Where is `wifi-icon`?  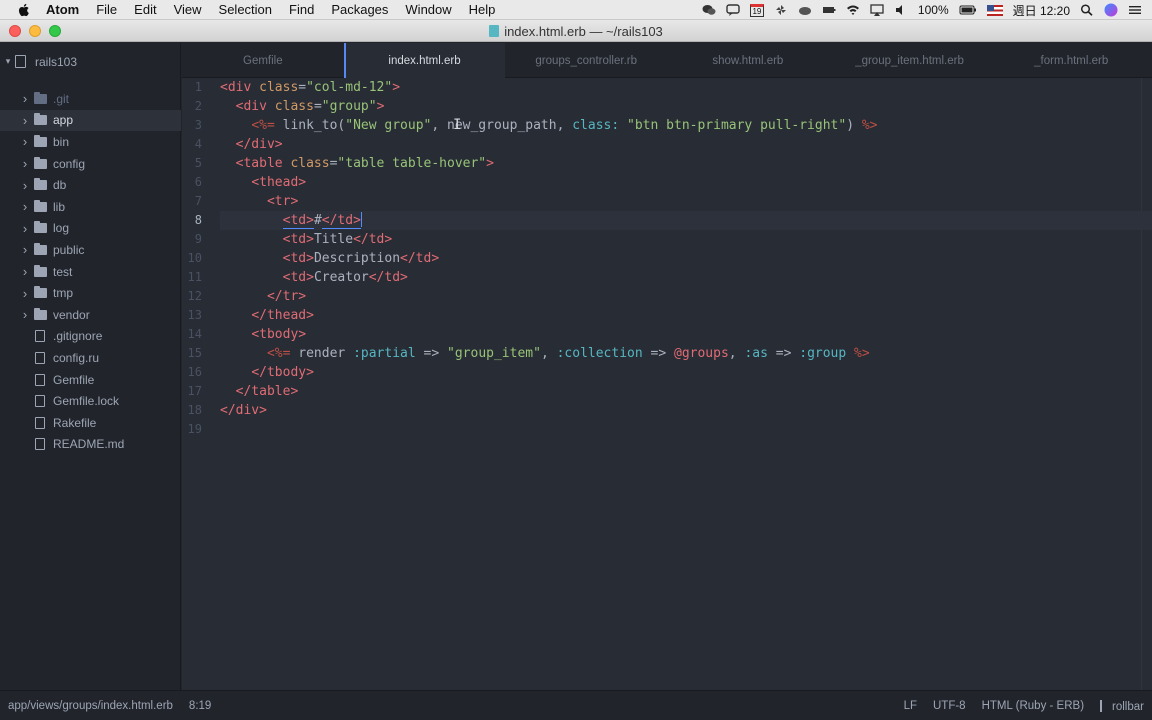 wifi-icon is located at coordinates (853, 10).